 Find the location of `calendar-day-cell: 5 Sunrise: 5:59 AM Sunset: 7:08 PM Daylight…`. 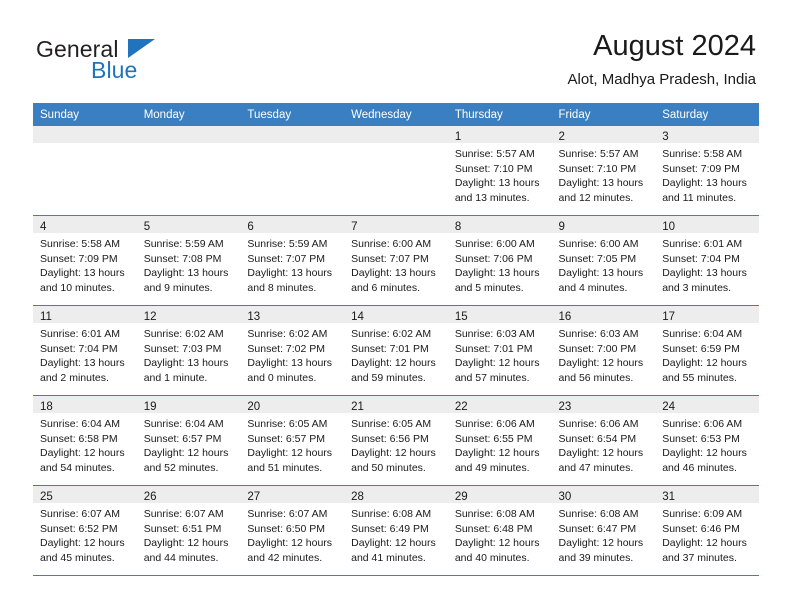

calendar-day-cell: 5 Sunrise: 5:59 AM Sunset: 7:08 PM Daylight… is located at coordinates (188, 260).